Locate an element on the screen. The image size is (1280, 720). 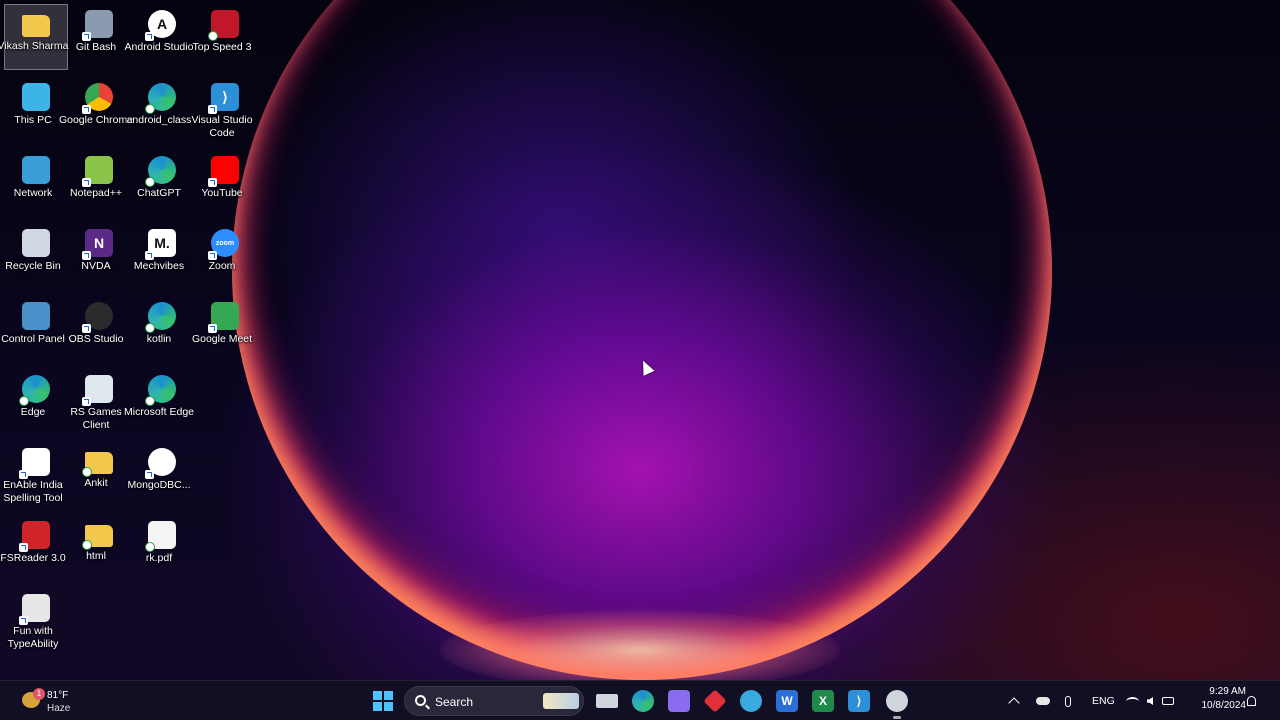
language-indicator: ENG is located at coordinates (1103, 700).